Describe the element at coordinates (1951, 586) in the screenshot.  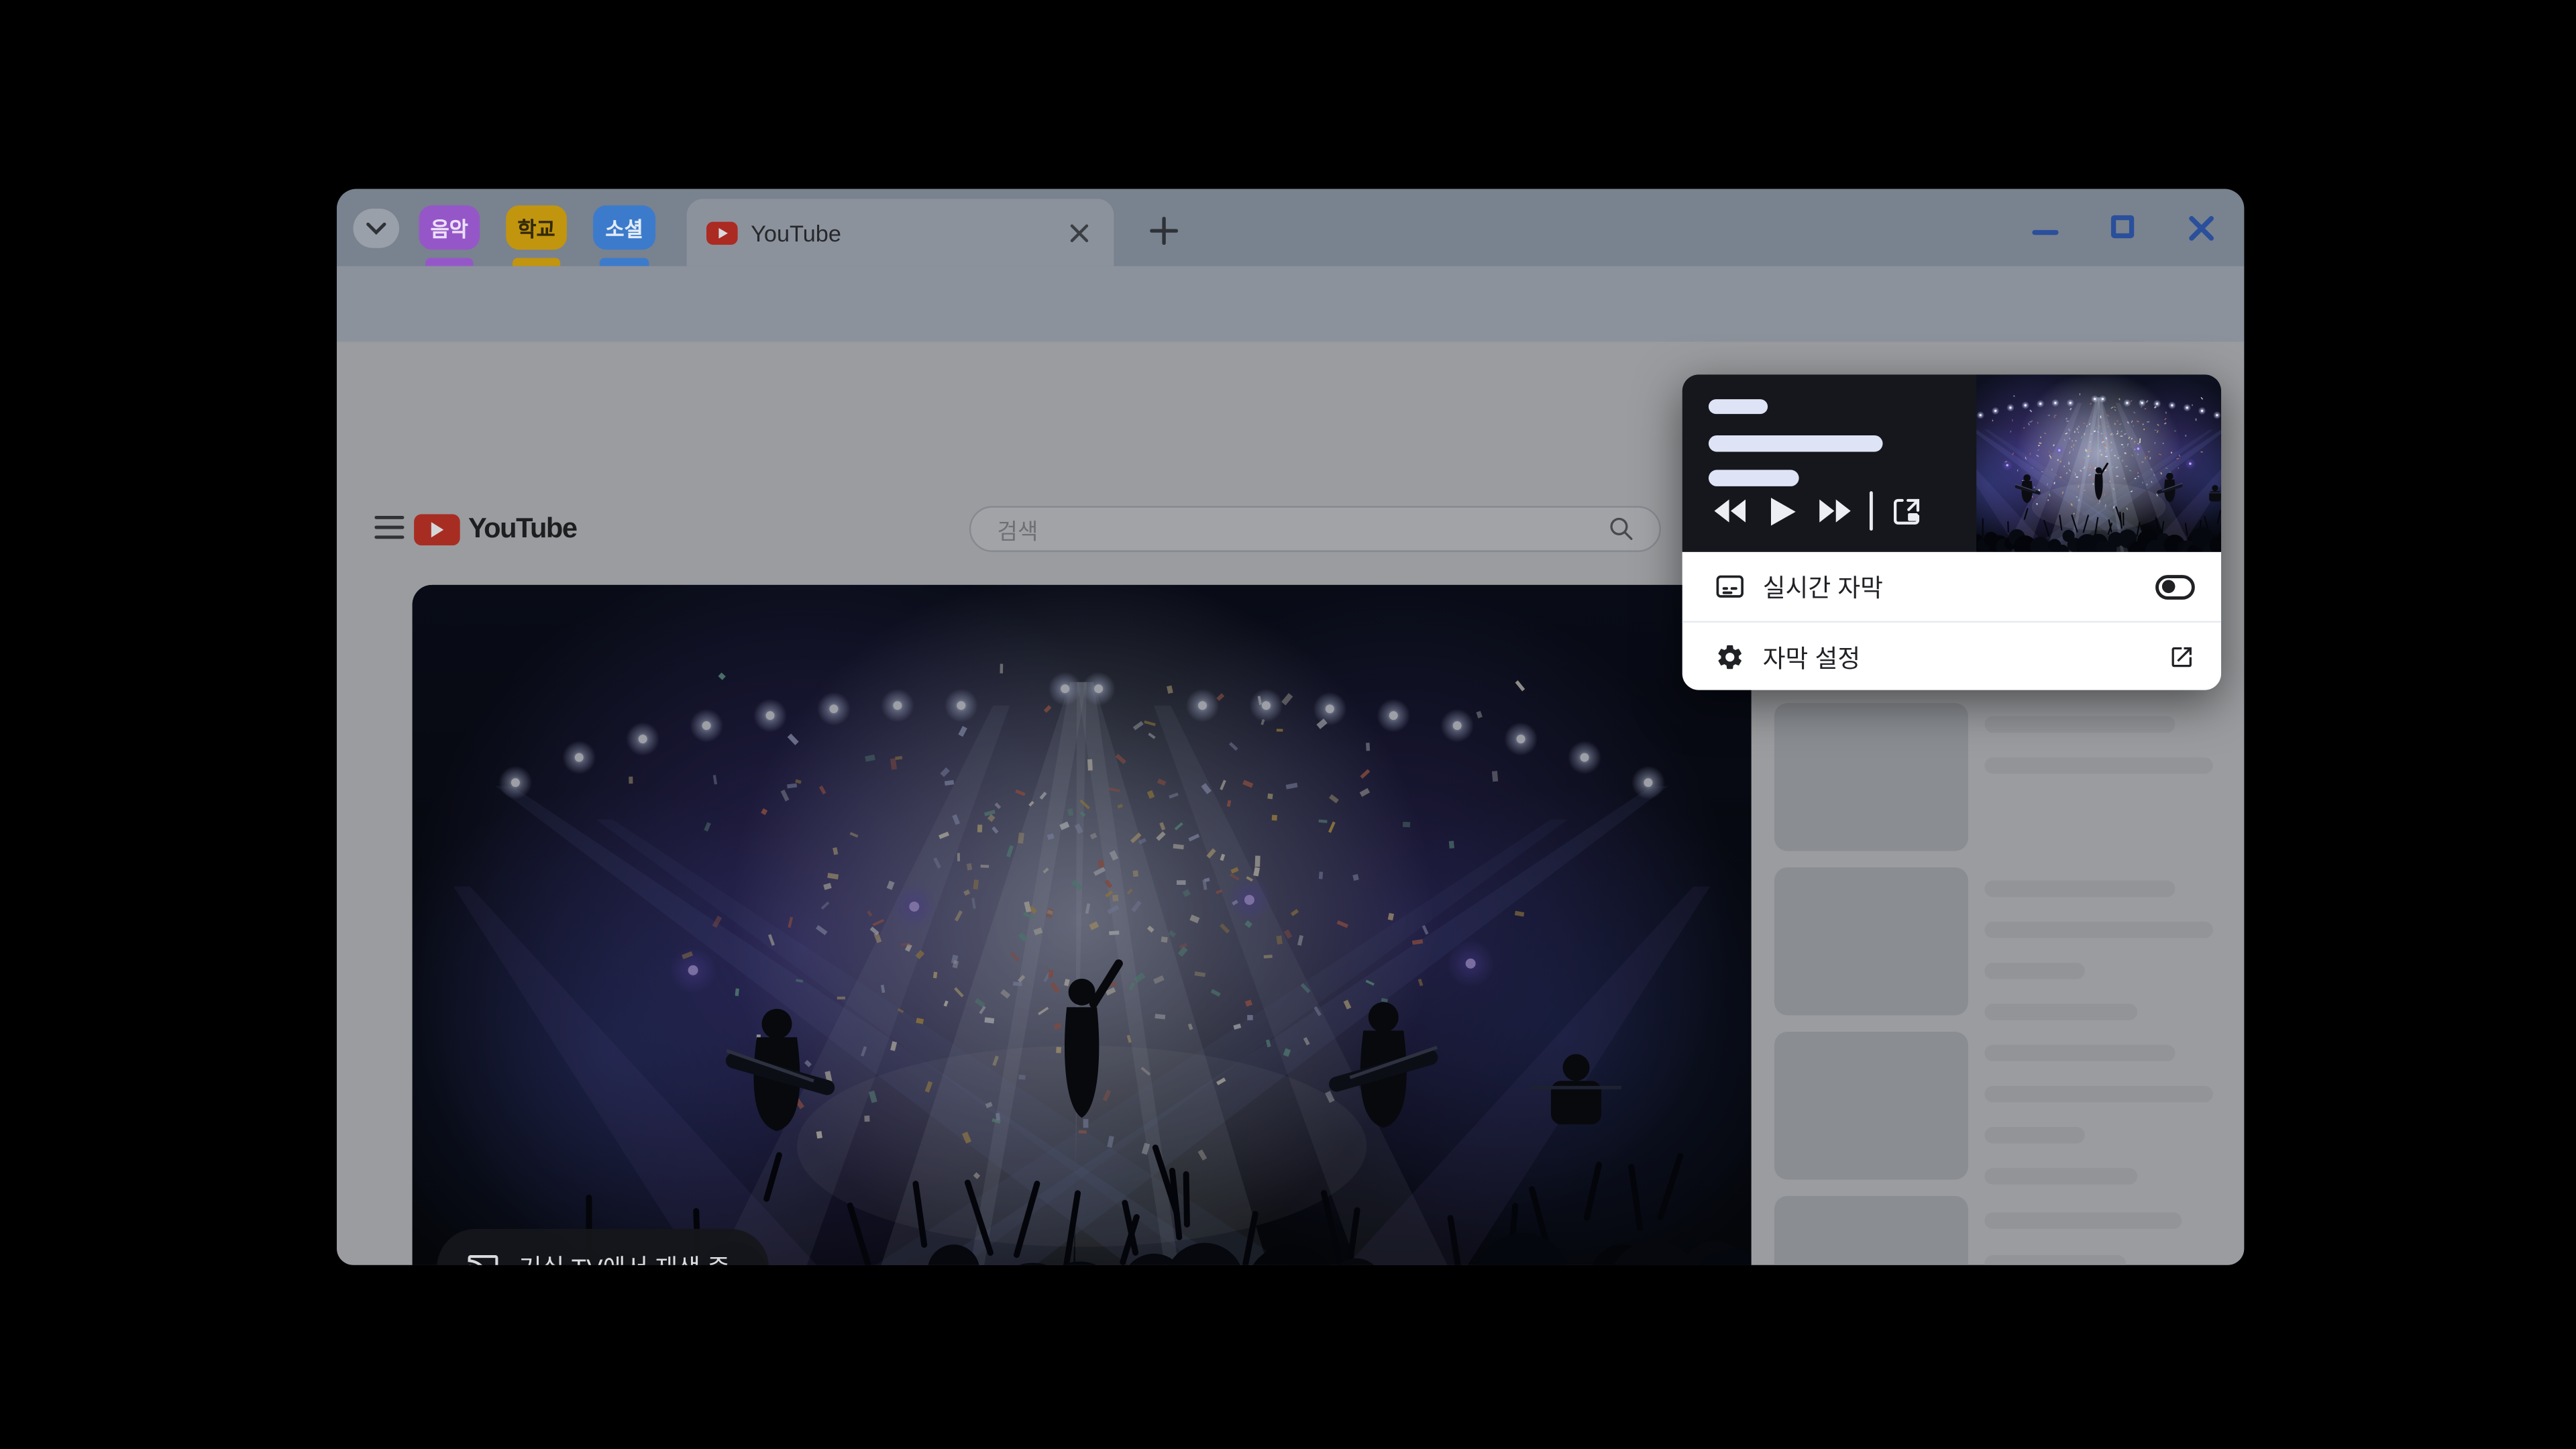
I see `live-caption-row: 실시간 자막` at that location.